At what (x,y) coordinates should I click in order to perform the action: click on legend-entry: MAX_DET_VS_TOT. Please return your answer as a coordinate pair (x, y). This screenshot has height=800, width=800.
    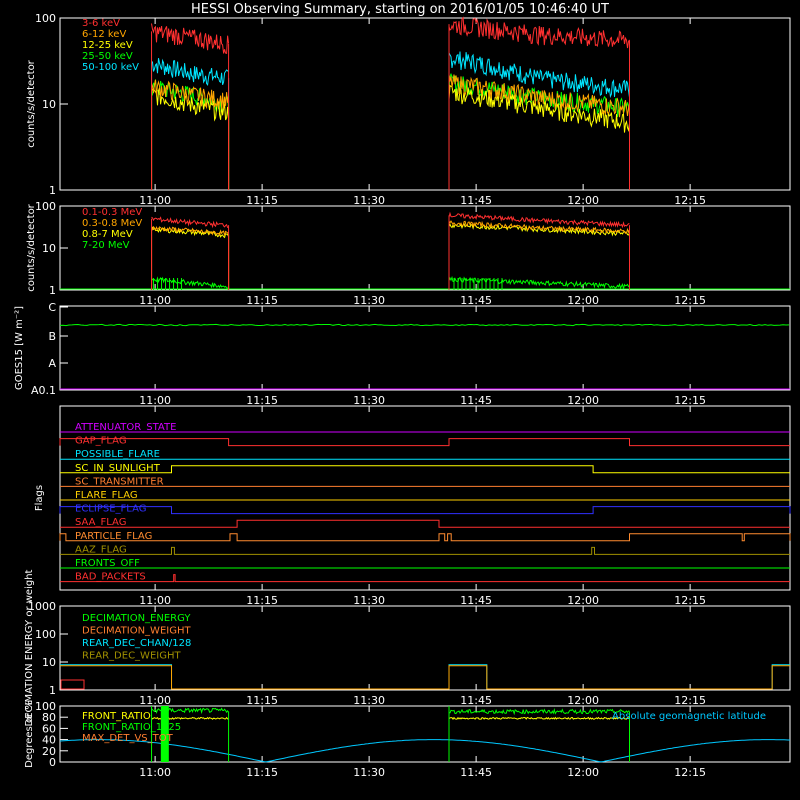
    Looking at the image, I should click on (128, 738).